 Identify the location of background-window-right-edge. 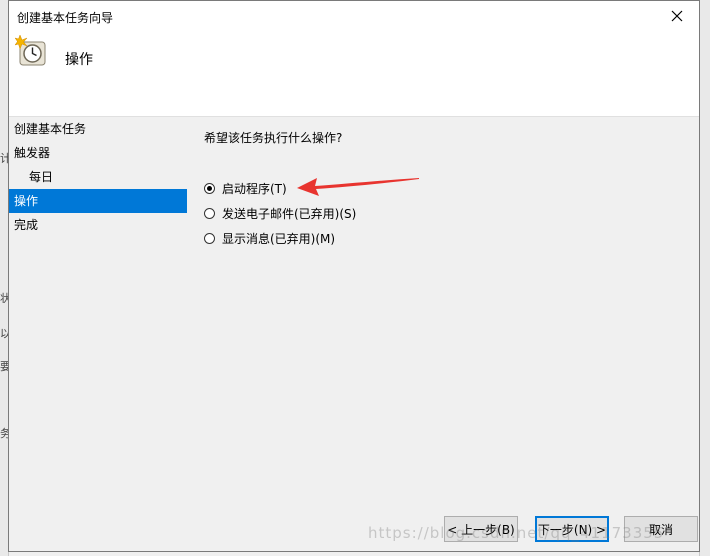
(704, 278).